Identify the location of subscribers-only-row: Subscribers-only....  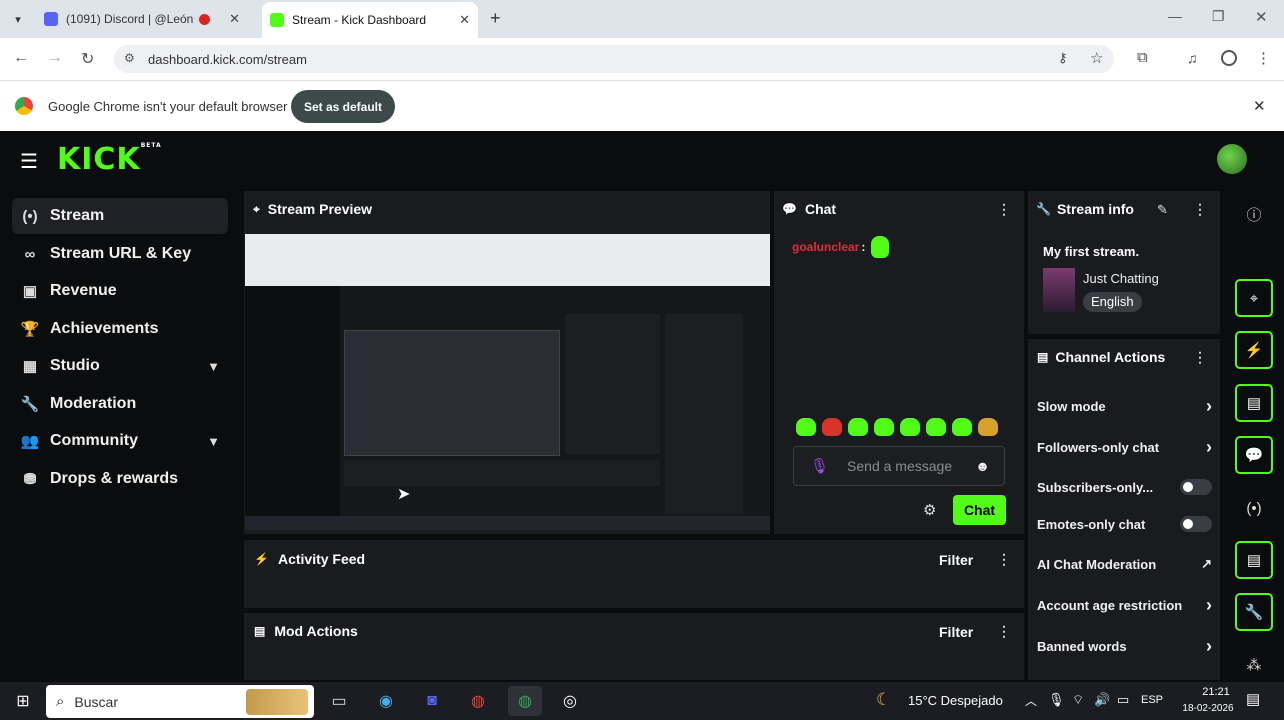
(1124, 487).